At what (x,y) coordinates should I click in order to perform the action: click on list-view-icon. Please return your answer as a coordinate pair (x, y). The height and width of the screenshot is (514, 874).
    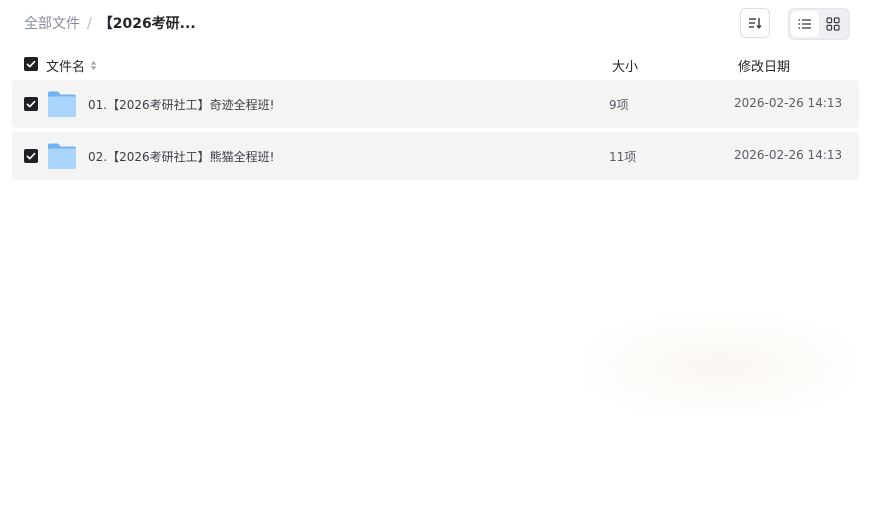
    Looking at the image, I should click on (804, 24).